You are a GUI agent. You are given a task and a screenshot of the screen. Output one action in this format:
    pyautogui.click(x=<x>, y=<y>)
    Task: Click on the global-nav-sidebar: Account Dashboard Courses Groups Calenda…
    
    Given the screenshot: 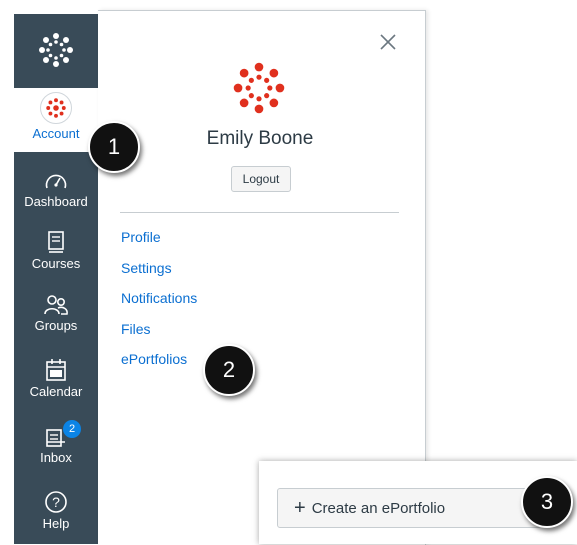 What is the action you would take?
    pyautogui.click(x=56, y=279)
    